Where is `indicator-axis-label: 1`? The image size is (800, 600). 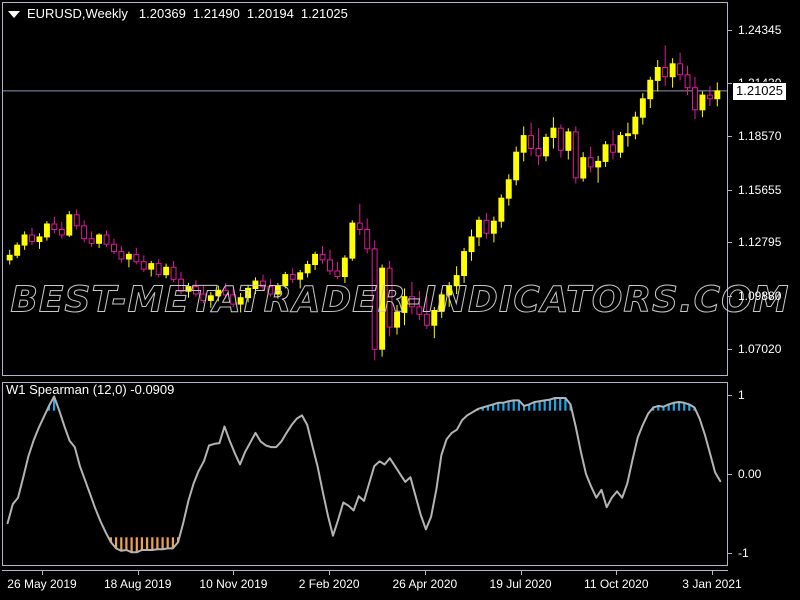 indicator-axis-label: 1 is located at coordinates (741, 394).